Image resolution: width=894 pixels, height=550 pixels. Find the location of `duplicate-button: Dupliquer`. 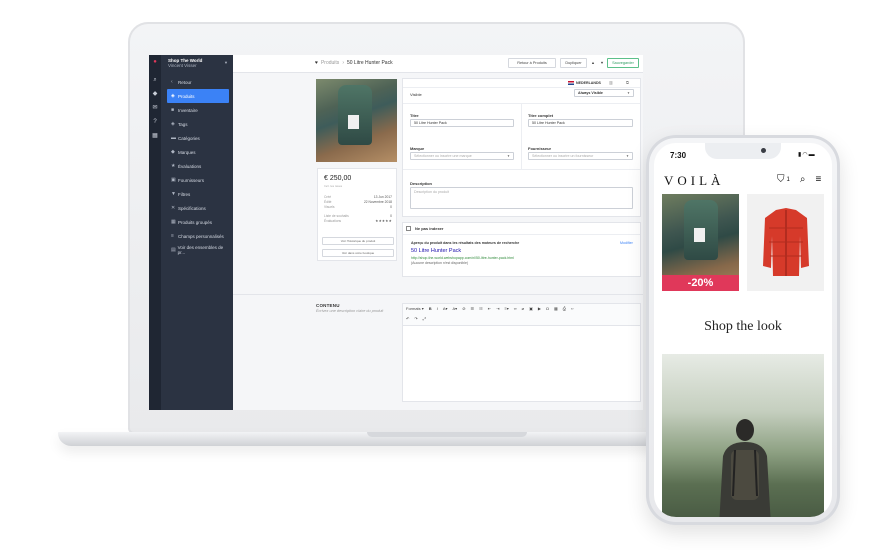

duplicate-button: Dupliquer is located at coordinates (573, 63).